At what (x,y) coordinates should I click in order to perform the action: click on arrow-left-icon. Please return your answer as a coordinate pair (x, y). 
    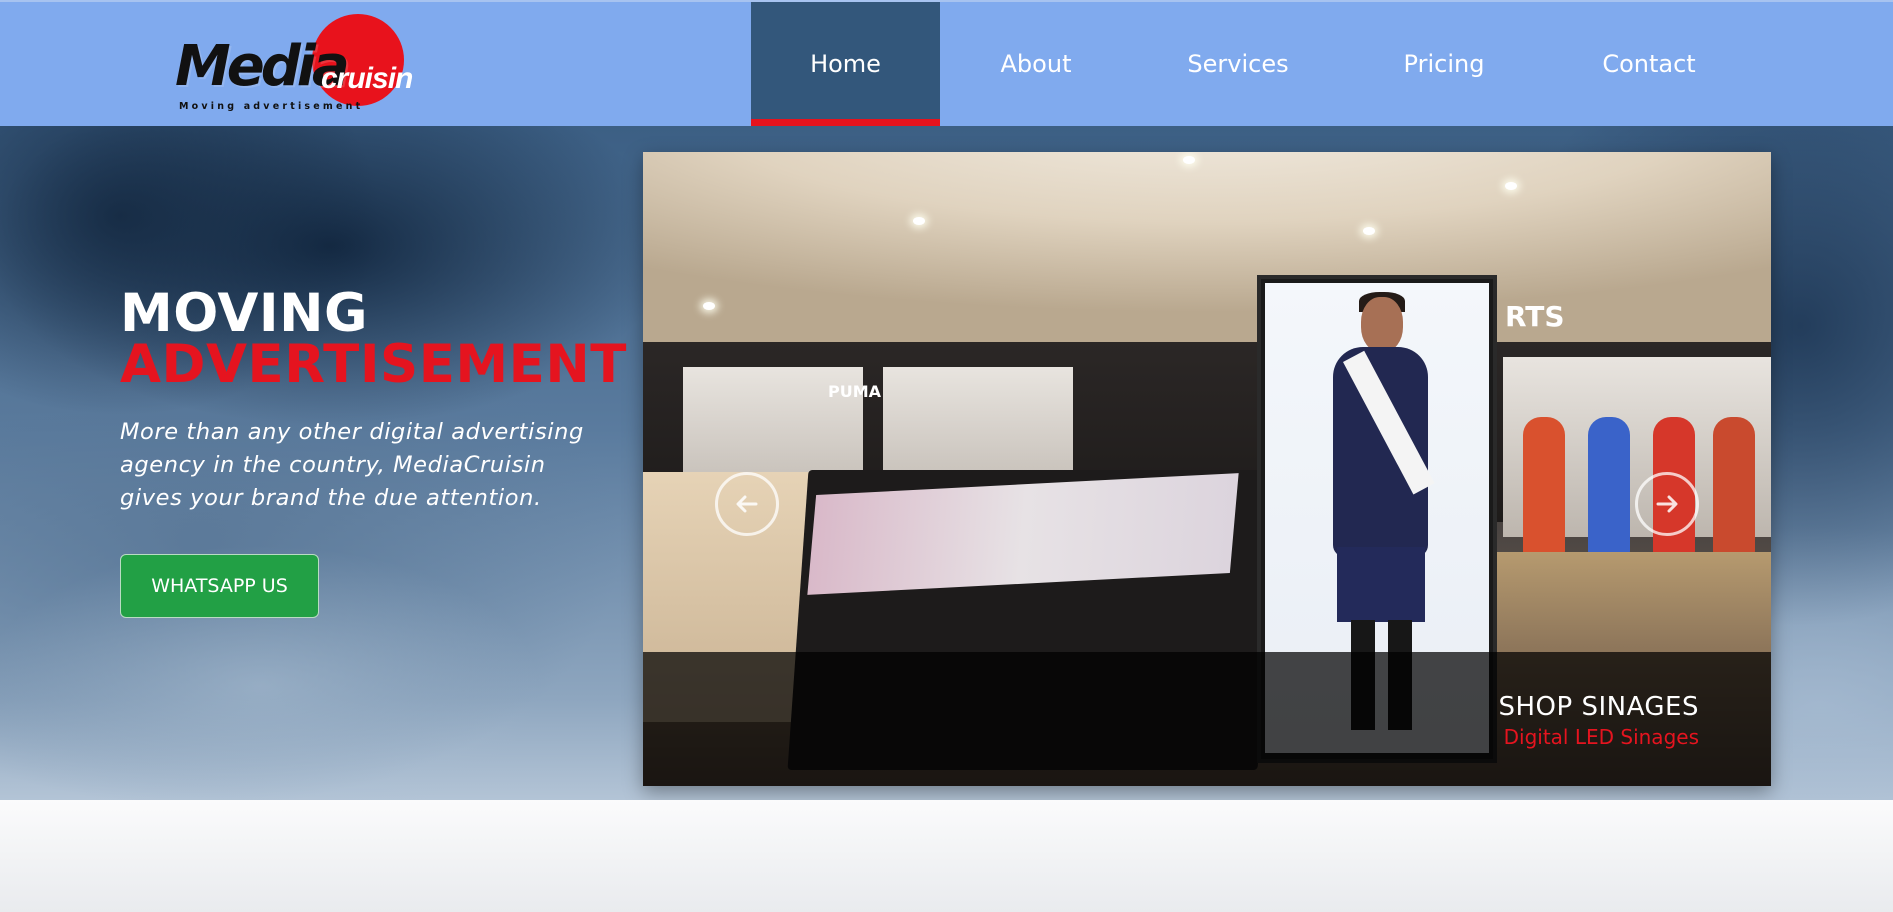
    Looking at the image, I should click on (747, 504).